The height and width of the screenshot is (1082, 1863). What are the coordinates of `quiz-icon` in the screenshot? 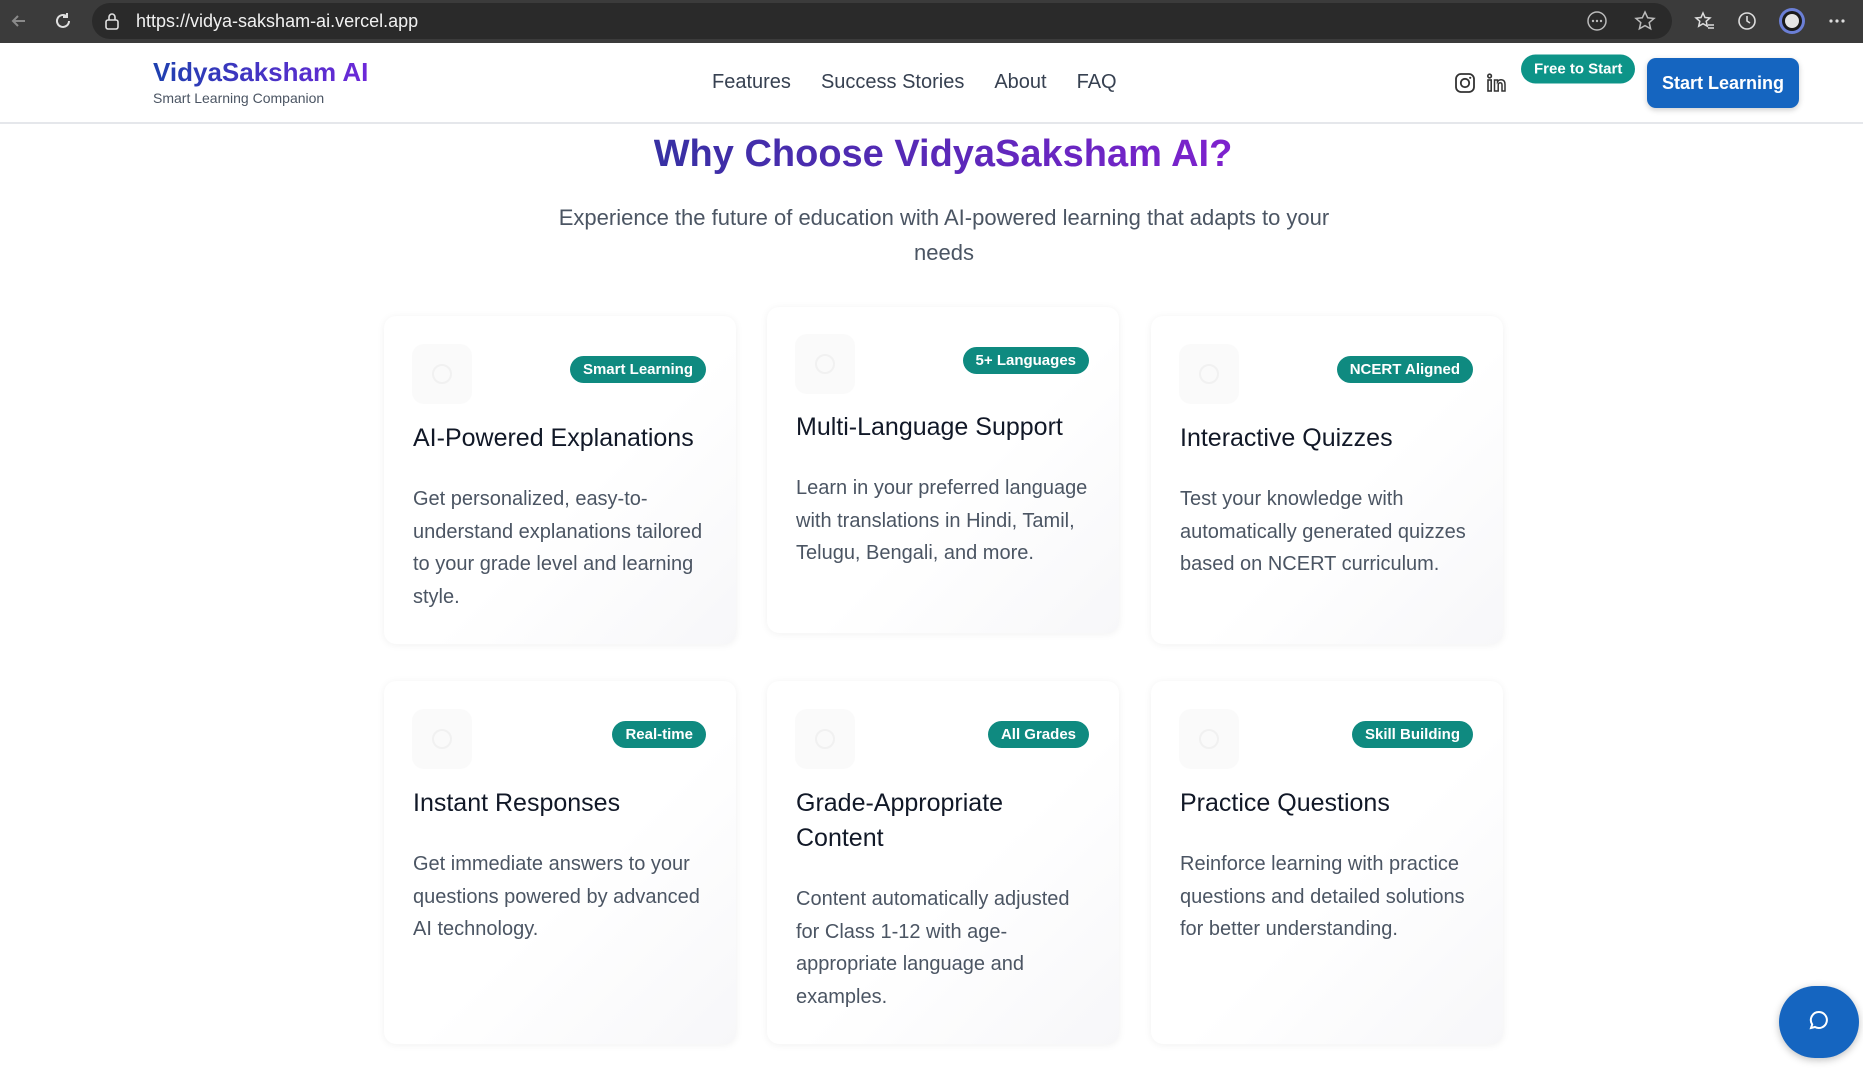 It's located at (1209, 374).